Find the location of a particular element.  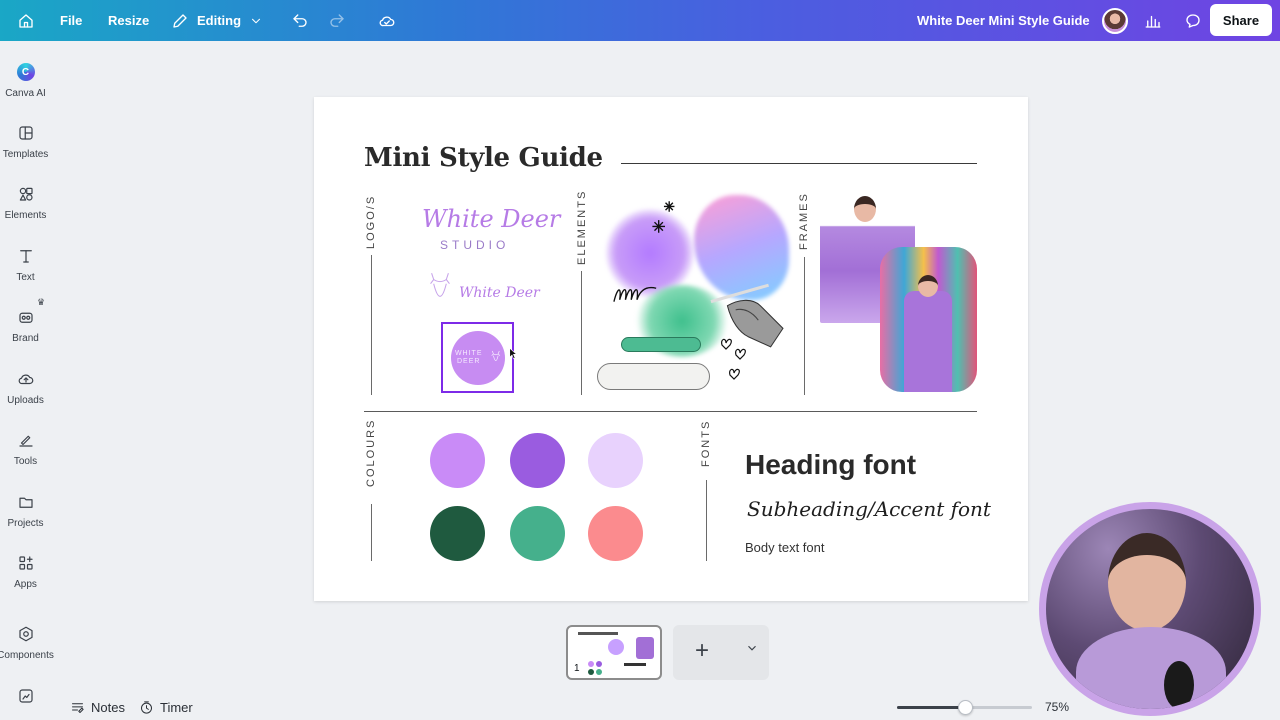

bar-chart-icon is located at coordinates (1153, 21).